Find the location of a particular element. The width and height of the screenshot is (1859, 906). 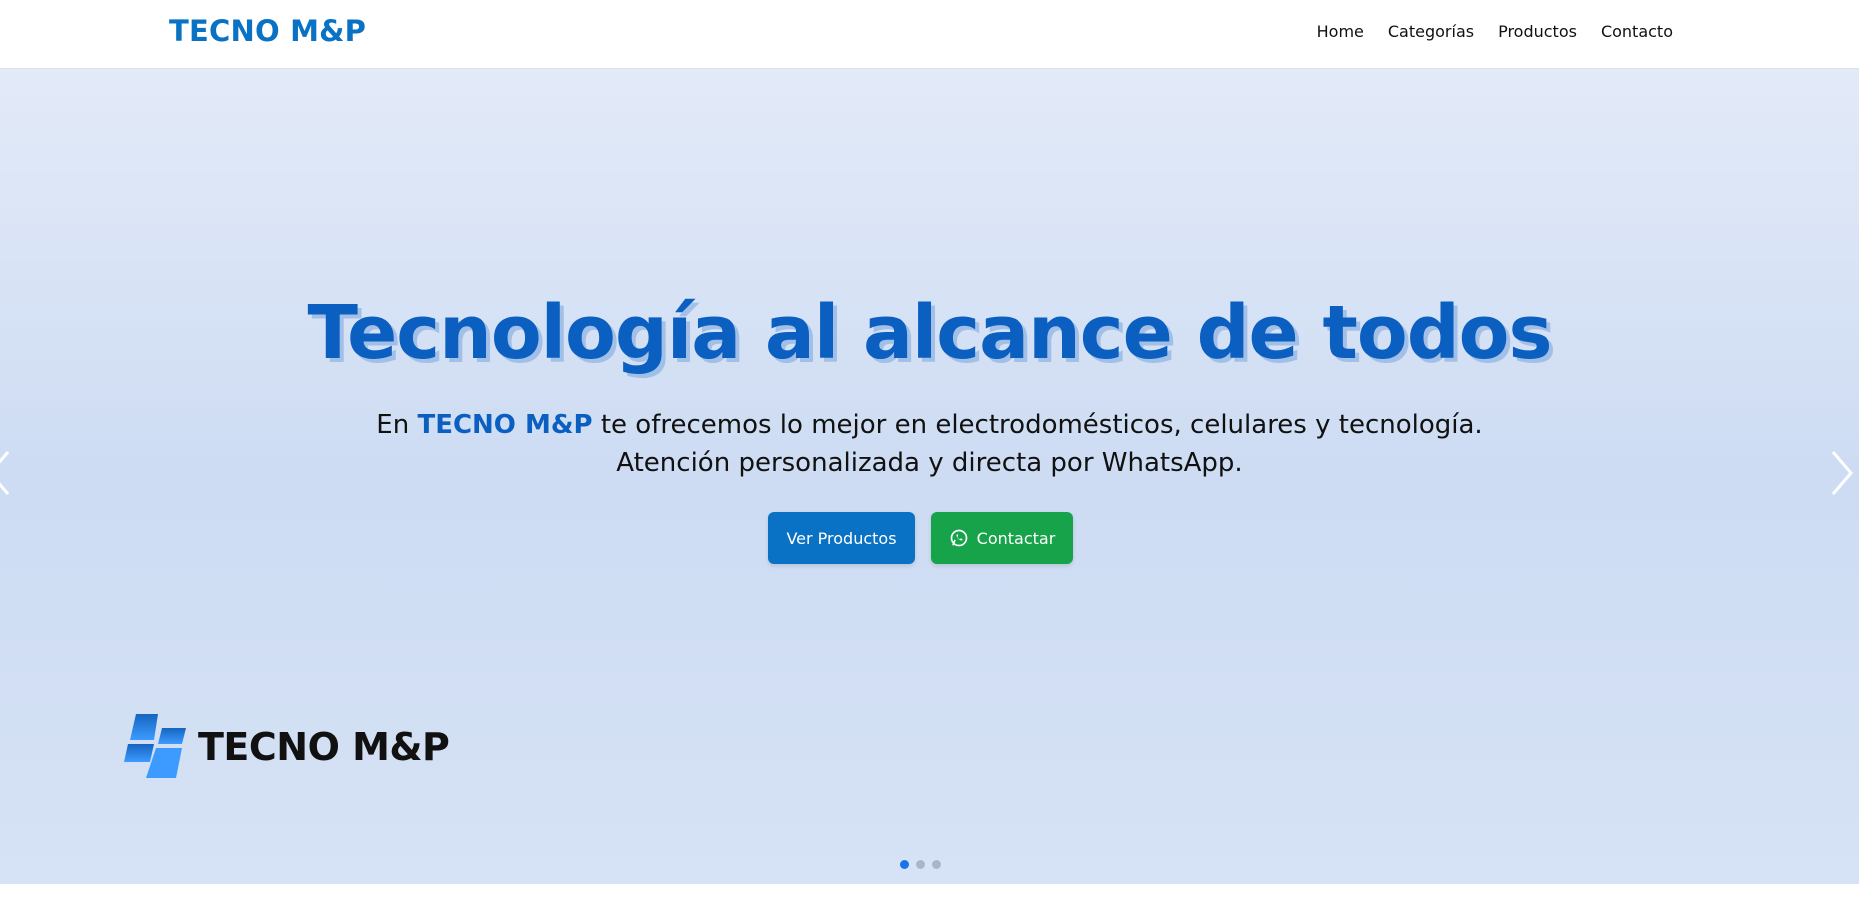

view-products-button: Ver Productos is located at coordinates (841, 538).